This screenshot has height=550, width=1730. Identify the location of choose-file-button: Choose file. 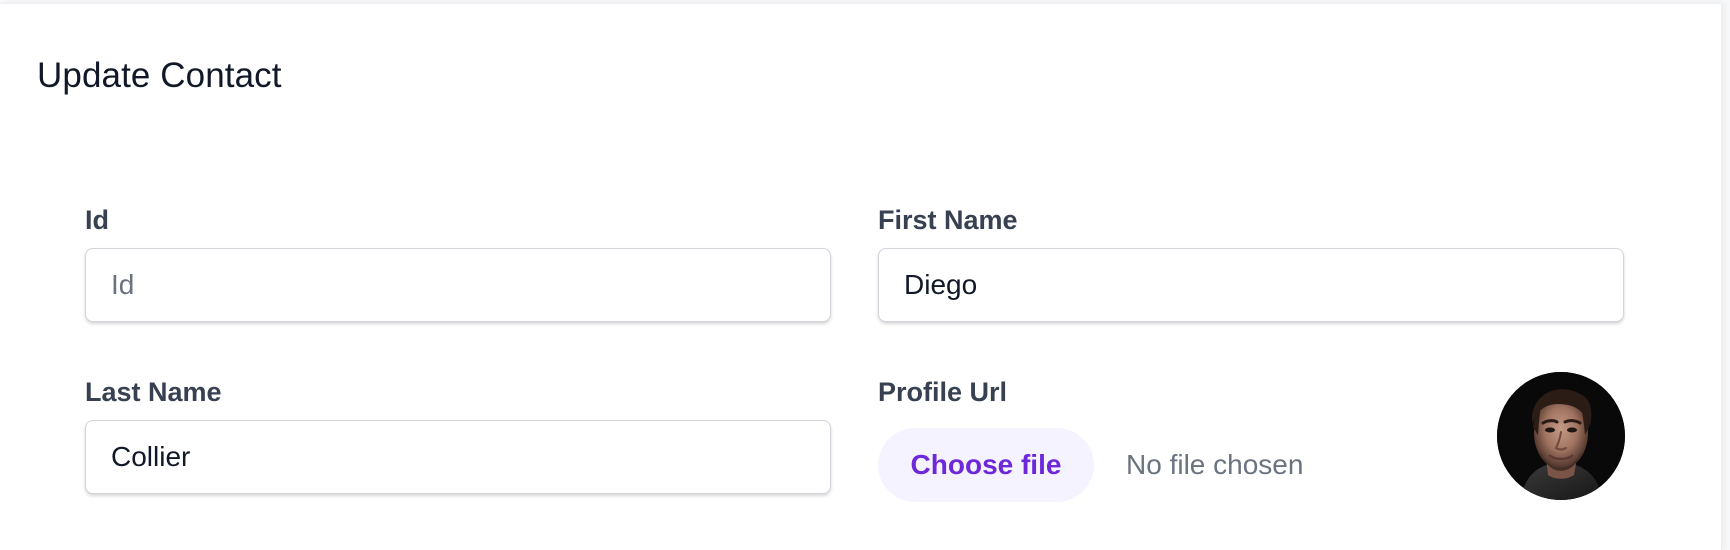
(986, 465).